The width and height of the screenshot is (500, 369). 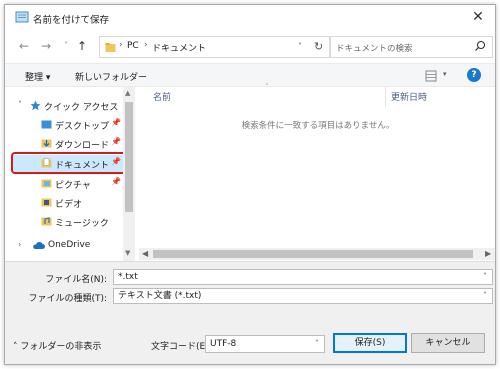 What do you see at coordinates (22, 17) in the screenshot?
I see `notepad-icon` at bounding box center [22, 17].